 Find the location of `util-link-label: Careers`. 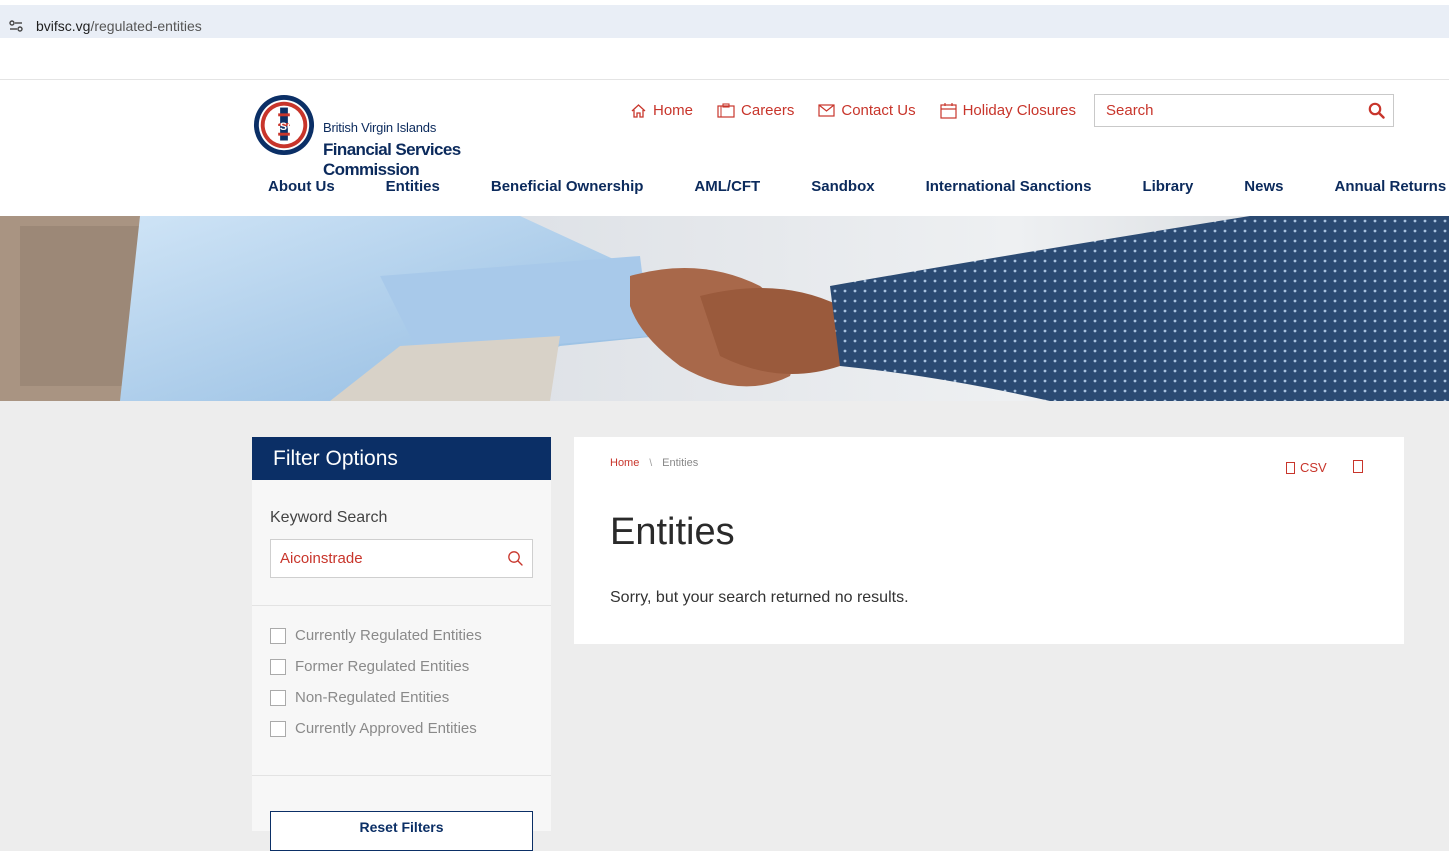

util-link-label: Careers is located at coordinates (768, 110).